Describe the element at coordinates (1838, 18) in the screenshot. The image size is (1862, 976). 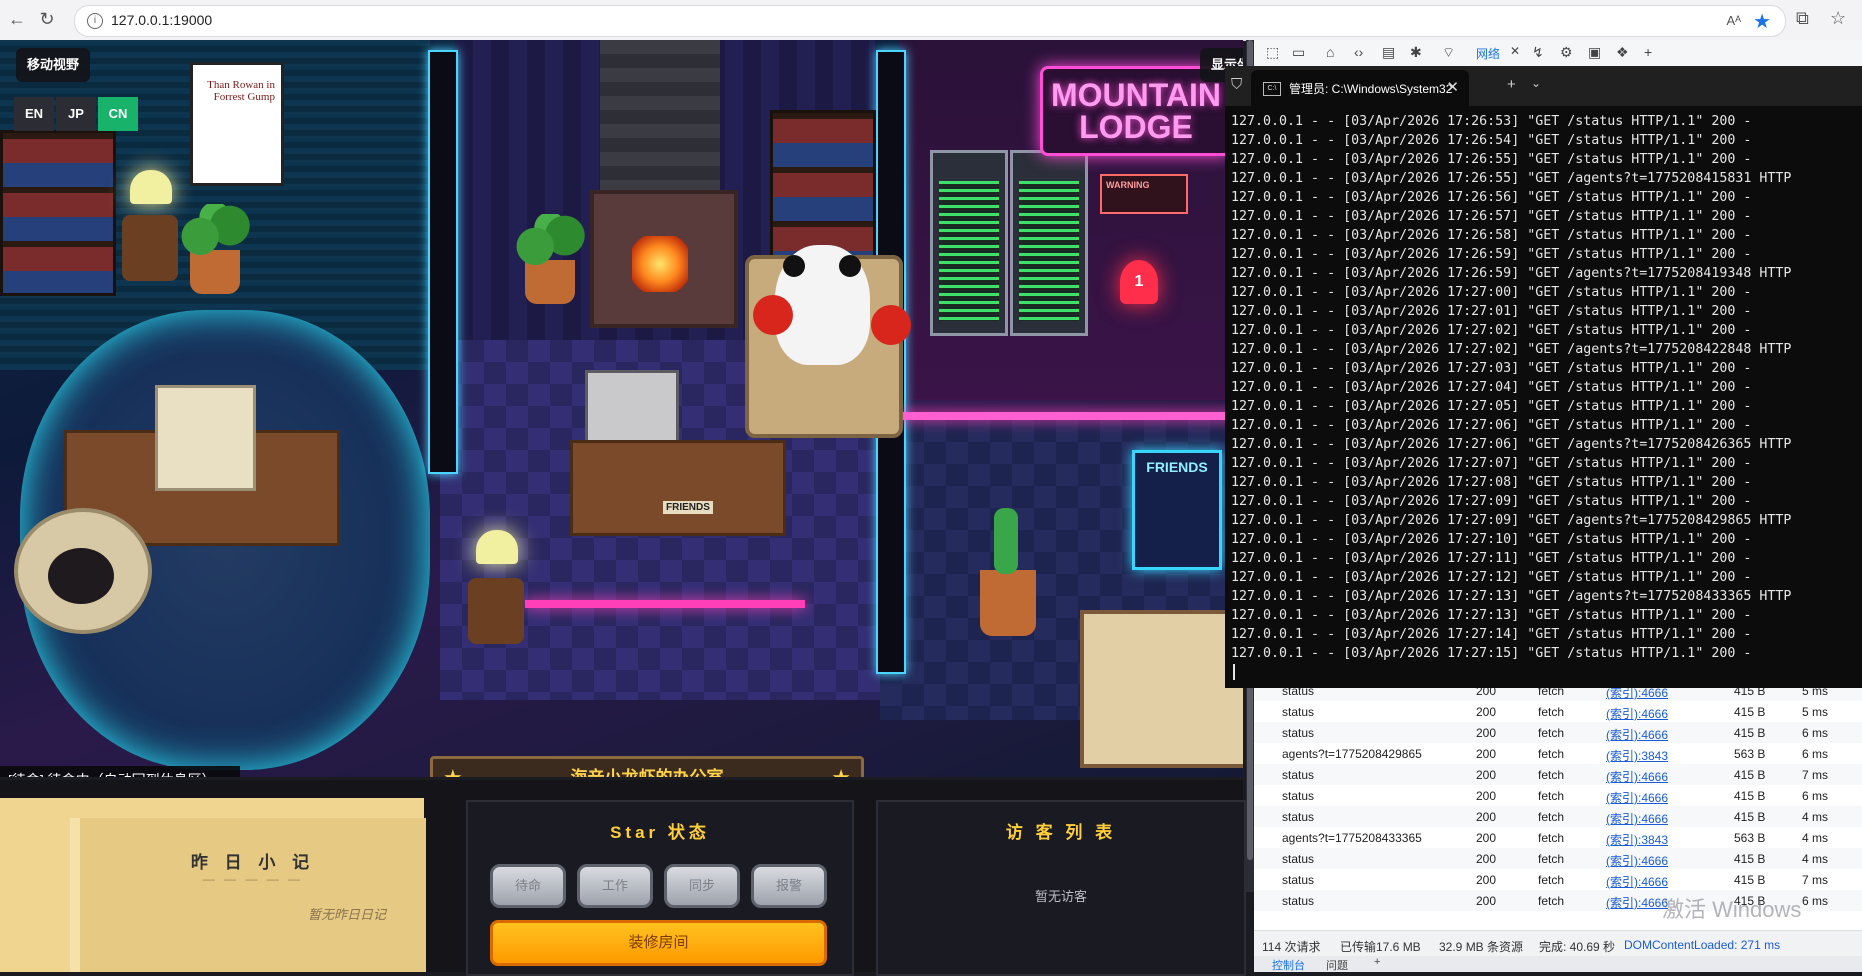
I see `favorites-icon: ☆` at that location.